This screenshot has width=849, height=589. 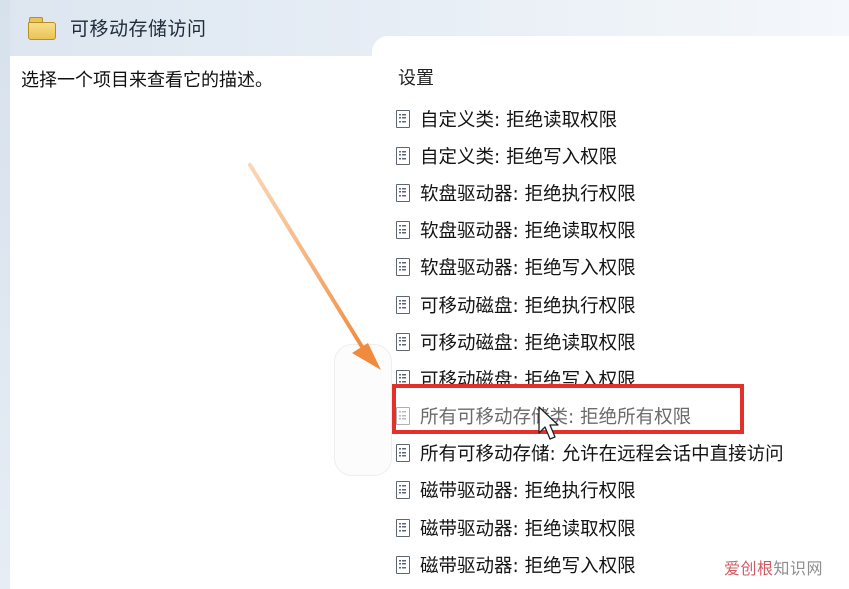 What do you see at coordinates (363, 410) in the screenshot?
I see `overlay-shape` at bounding box center [363, 410].